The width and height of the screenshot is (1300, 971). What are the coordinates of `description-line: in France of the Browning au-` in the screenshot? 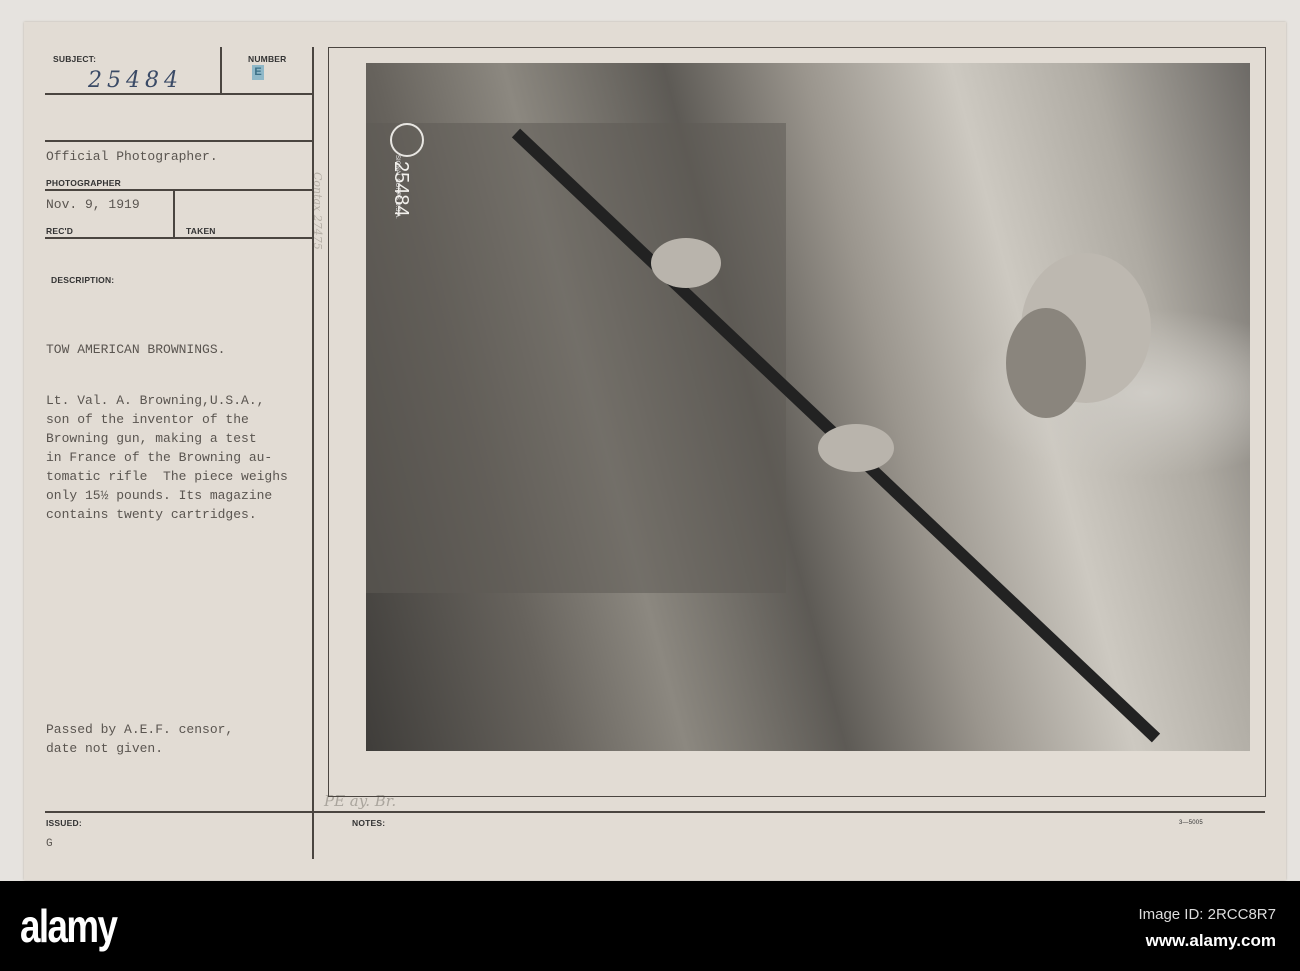 It's located at (159, 457).